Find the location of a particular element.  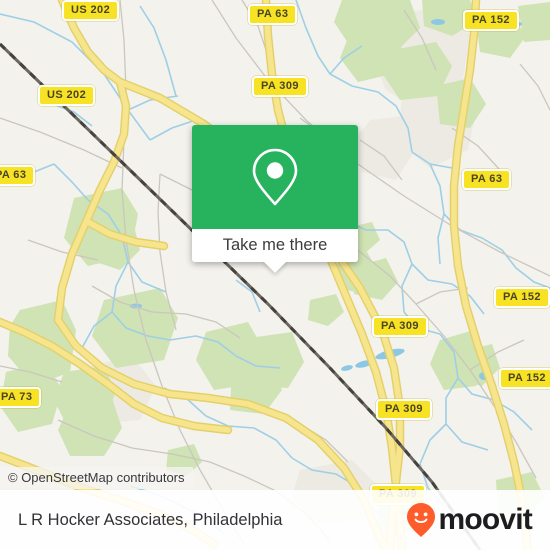

moovit-logo: moovit is located at coordinates (469, 520).